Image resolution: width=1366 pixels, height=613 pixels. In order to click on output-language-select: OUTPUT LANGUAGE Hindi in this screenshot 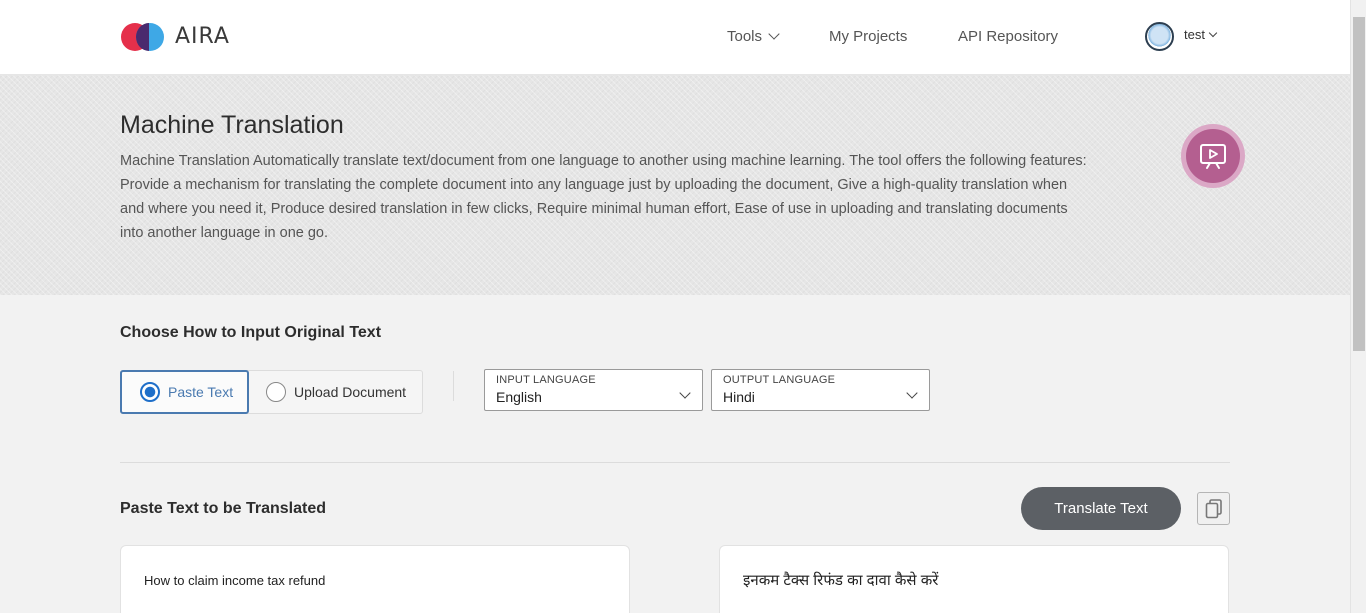, I will do `click(820, 390)`.